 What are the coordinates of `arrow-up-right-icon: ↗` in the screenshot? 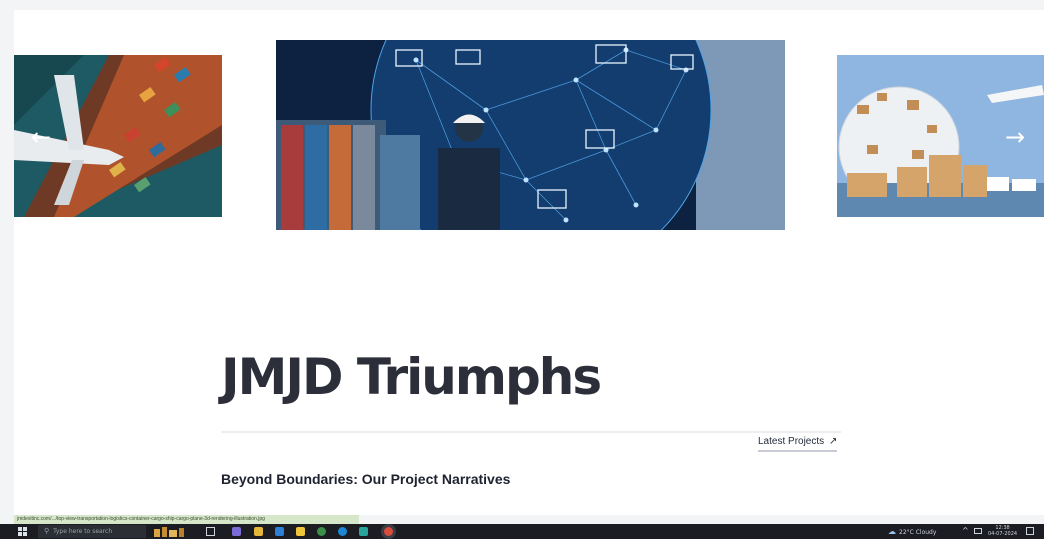 It's located at (833, 441).